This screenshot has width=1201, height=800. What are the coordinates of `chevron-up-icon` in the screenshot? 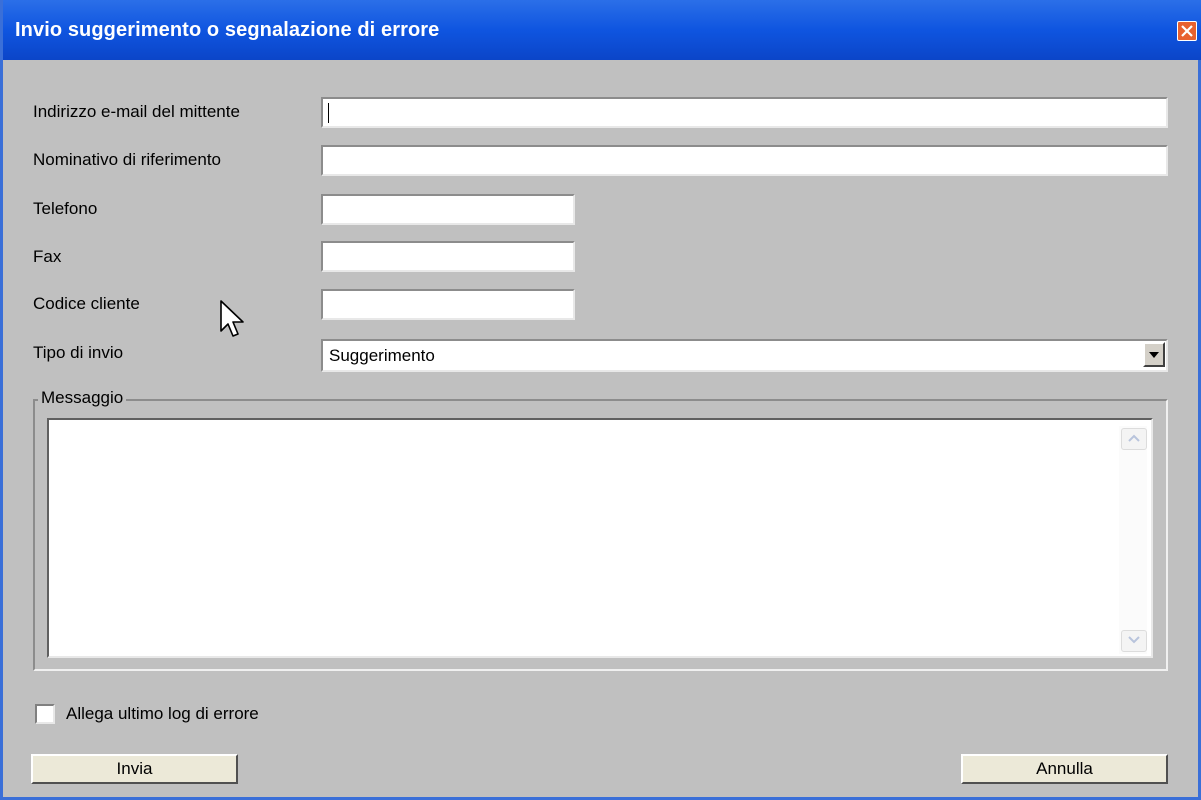 It's located at (1134, 438).